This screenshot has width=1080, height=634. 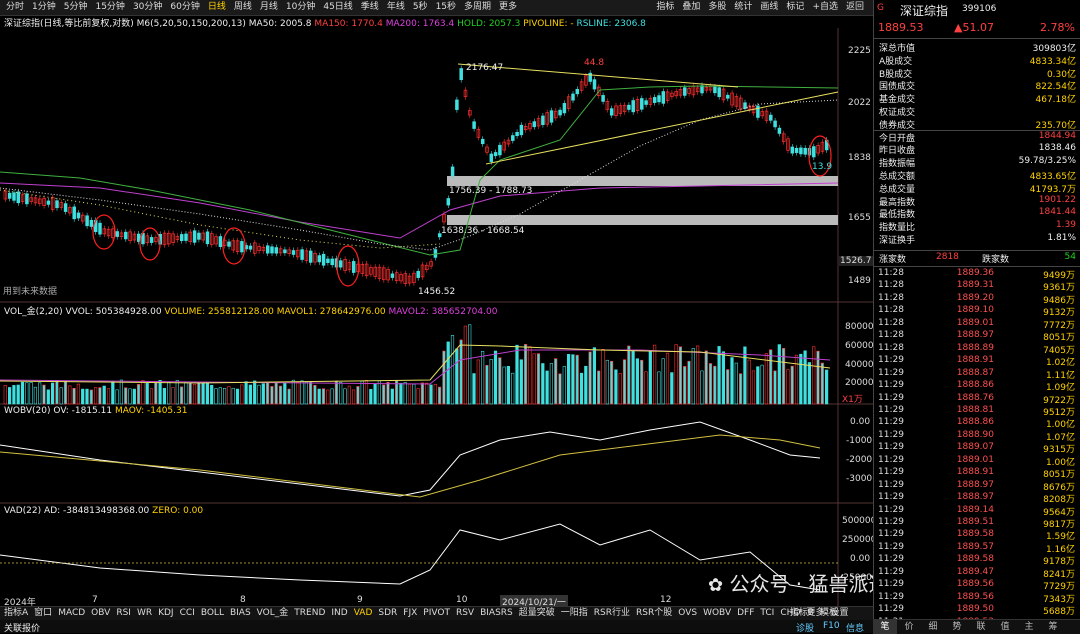 What do you see at coordinates (977, 201) in the screenshot?
I see `quote-row: 最高指数 1901.22` at bounding box center [977, 201].